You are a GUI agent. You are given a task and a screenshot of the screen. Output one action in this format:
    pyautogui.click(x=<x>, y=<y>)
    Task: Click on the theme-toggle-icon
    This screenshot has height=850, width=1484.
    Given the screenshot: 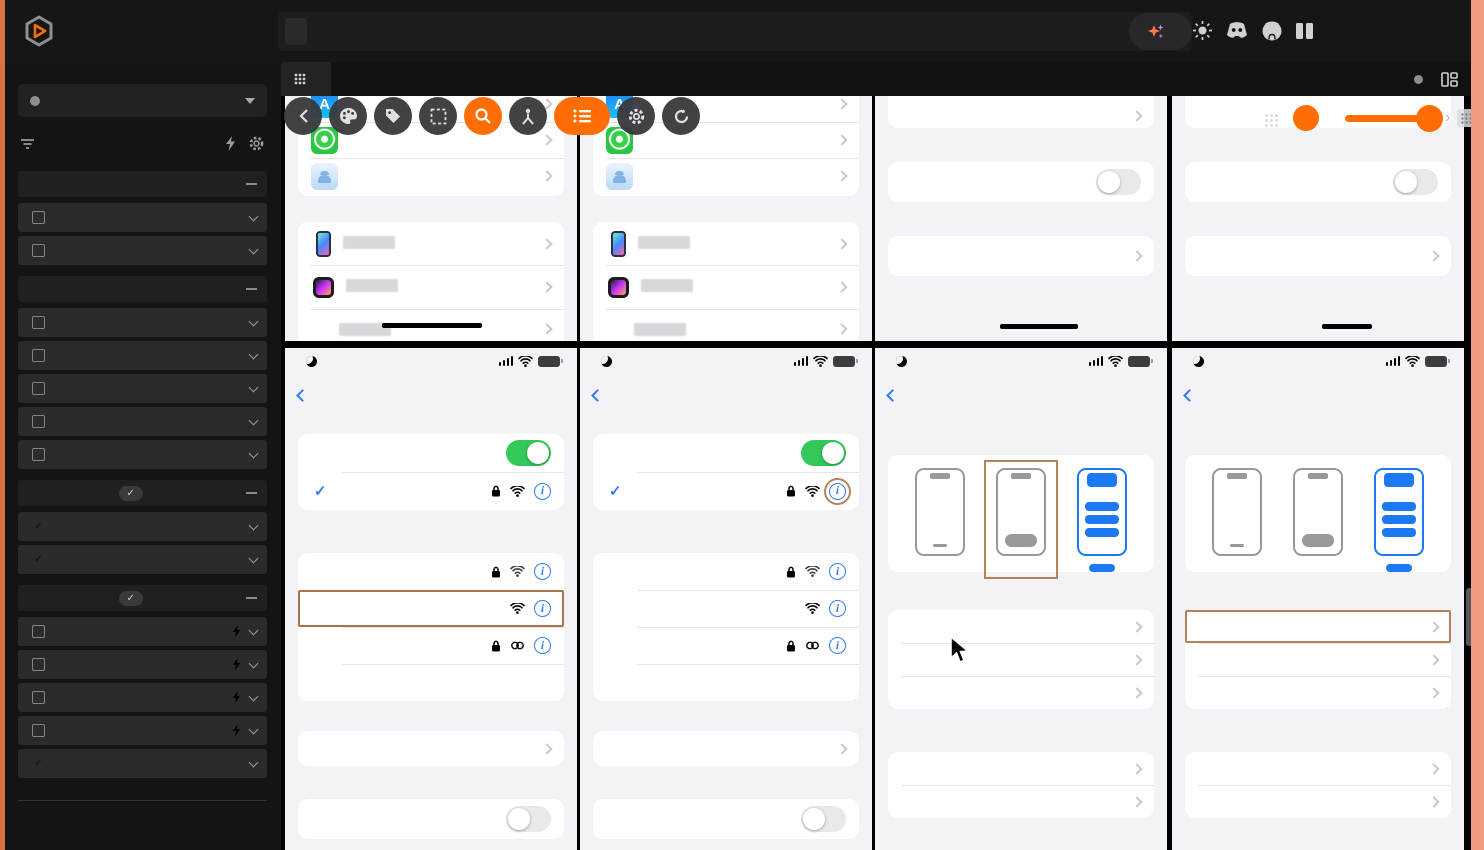 What is the action you would take?
    pyautogui.click(x=1202, y=30)
    